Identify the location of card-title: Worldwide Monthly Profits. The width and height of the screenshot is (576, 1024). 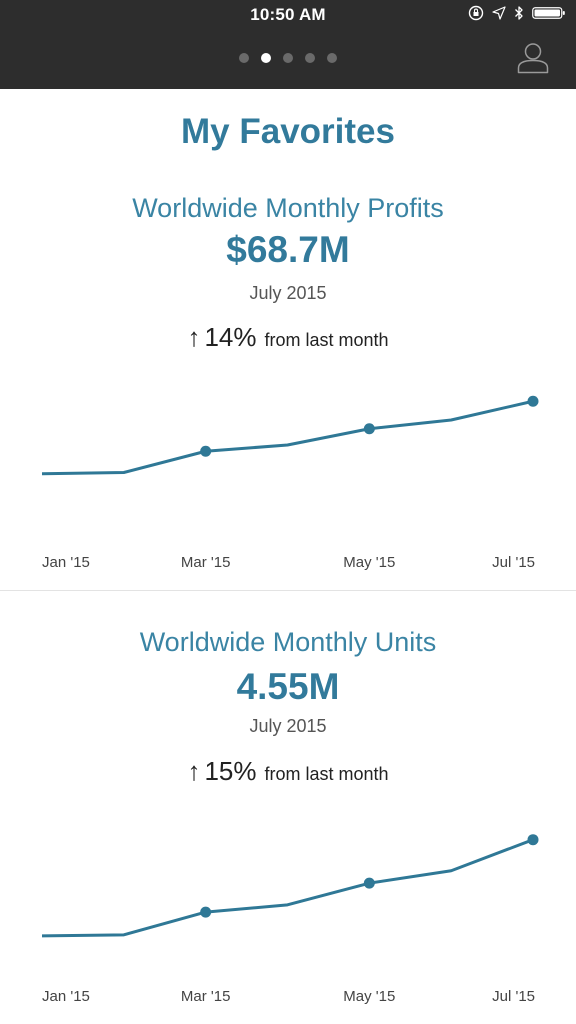
(288, 208).